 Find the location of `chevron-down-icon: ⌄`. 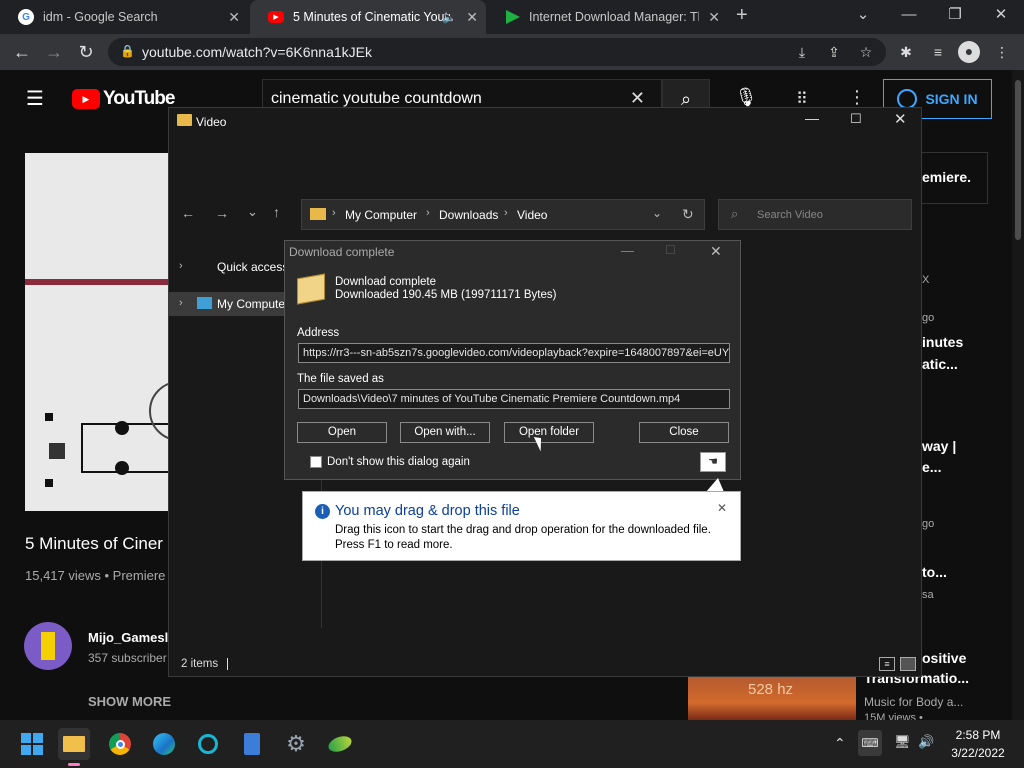

chevron-down-icon: ⌄ is located at coordinates (657, 213).